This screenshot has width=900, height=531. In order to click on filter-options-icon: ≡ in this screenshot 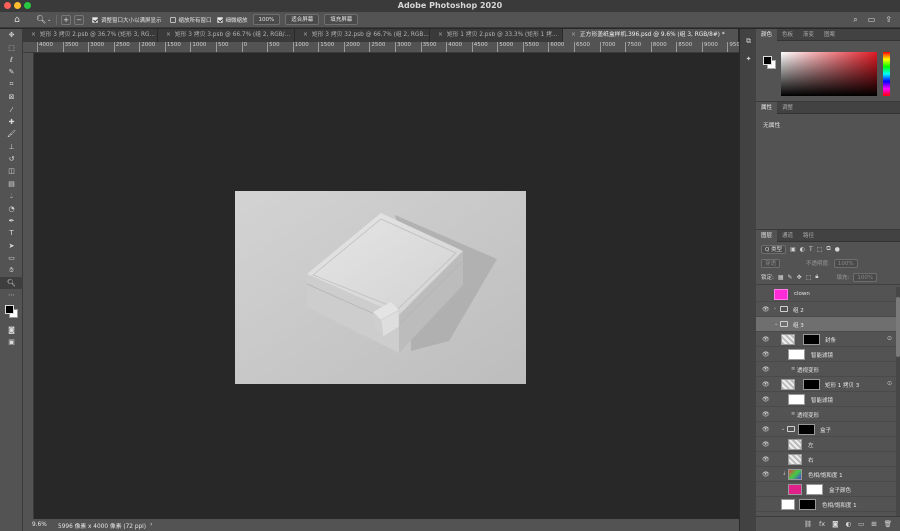, I will do `click(793, 414)`.